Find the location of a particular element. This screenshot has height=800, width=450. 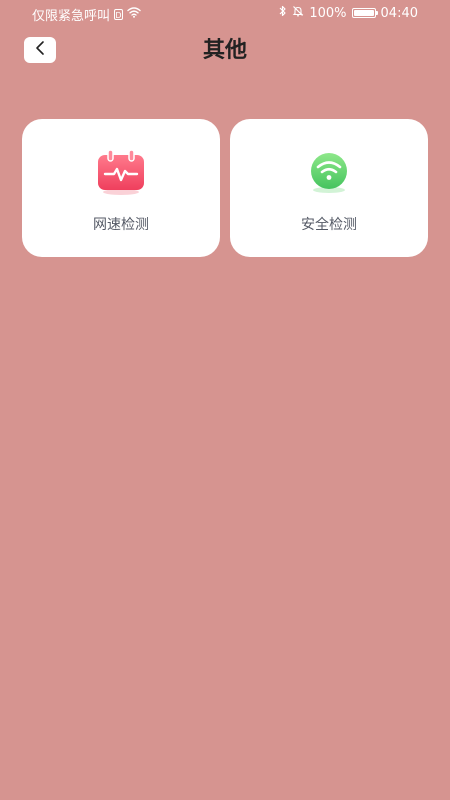

security-check-label: 安全检测 is located at coordinates (329, 225).